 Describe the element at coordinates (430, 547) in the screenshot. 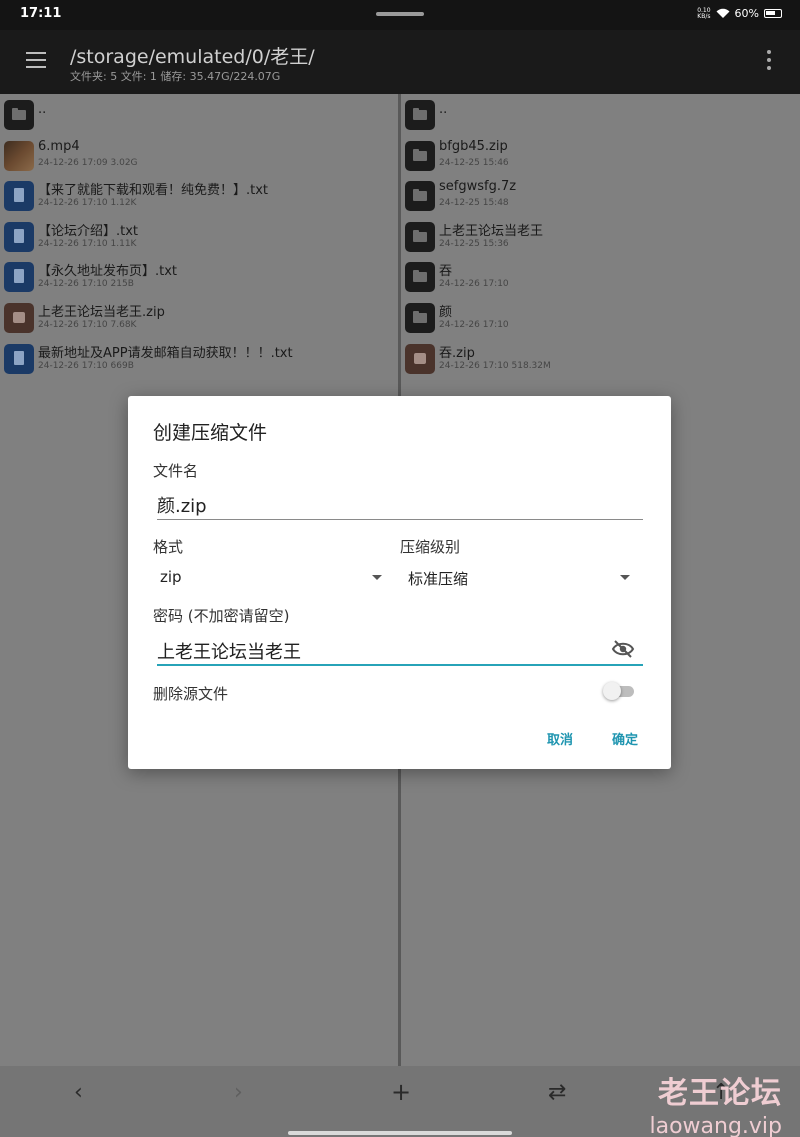

I see `compression-level-label: 压缩级别` at that location.